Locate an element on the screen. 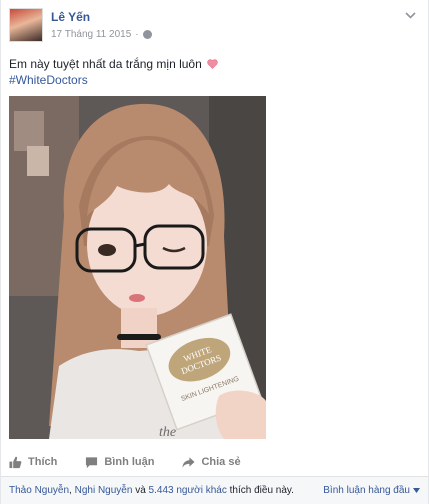 Image resolution: width=429 pixels, height=504 pixels. liker-1: Thảo Nguyễn is located at coordinates (39, 490).